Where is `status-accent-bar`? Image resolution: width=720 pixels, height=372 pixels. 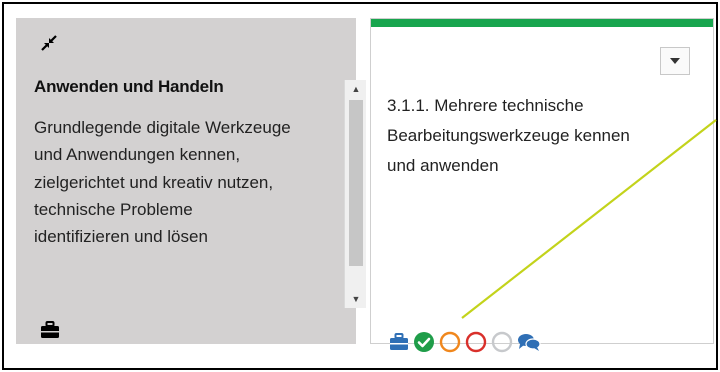 status-accent-bar is located at coordinates (542, 23).